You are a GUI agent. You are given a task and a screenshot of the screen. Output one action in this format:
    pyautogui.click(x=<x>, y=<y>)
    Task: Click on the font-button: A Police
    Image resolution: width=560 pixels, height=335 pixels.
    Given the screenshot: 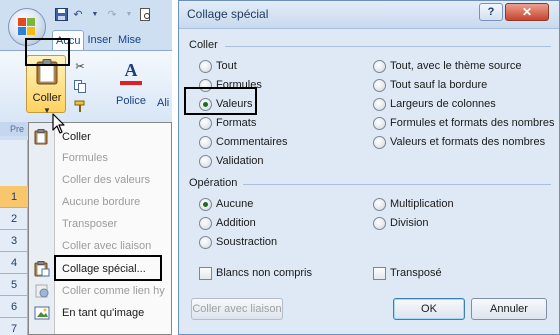 What is the action you would take?
    pyautogui.click(x=131, y=85)
    